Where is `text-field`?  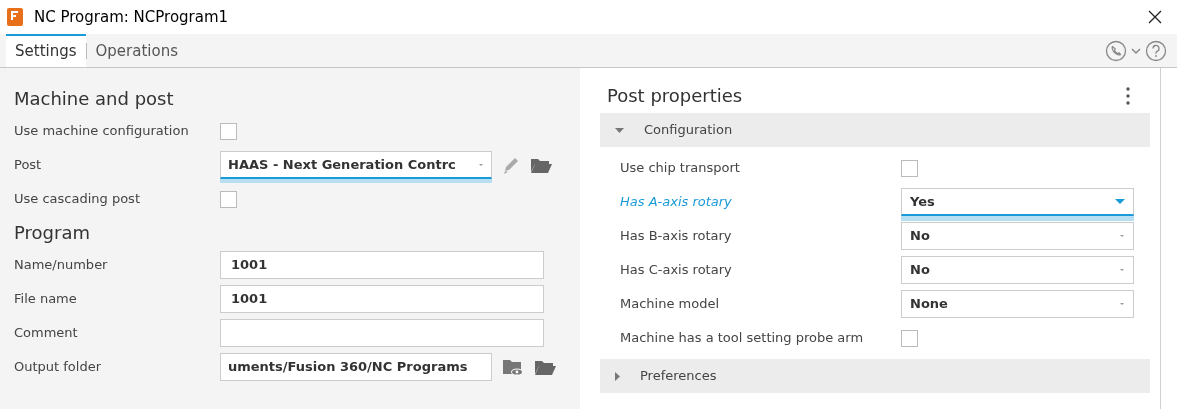
text-field is located at coordinates (382, 333).